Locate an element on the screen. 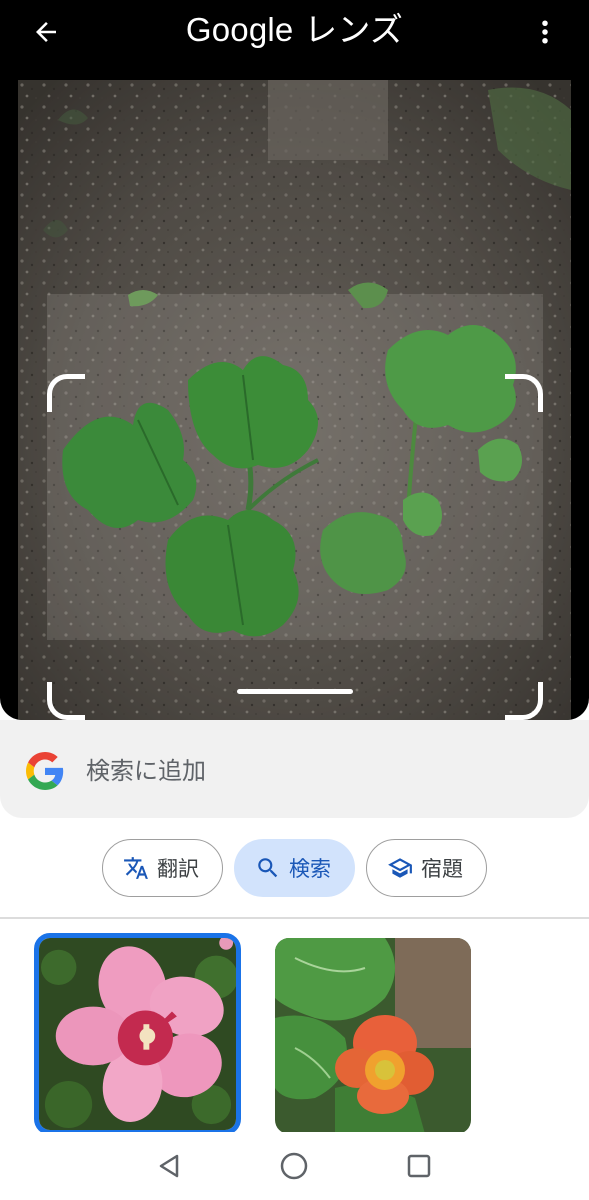 The image size is (589, 1200). chip-translate-label: 翻訳 is located at coordinates (178, 869).